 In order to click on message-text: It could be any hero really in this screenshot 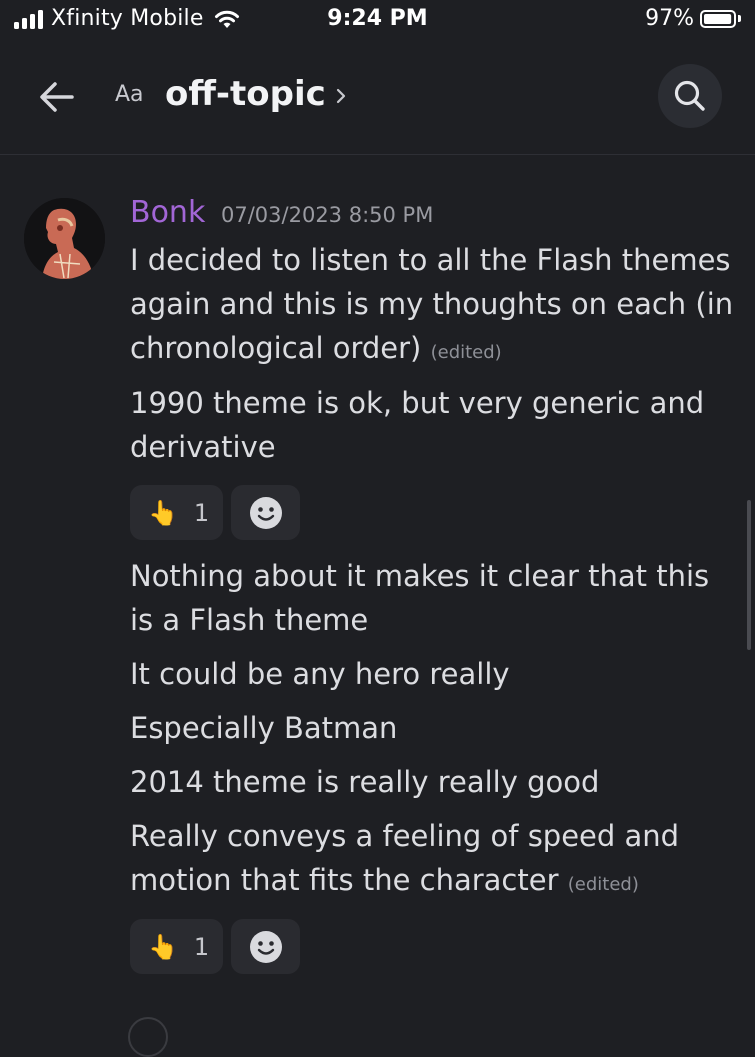, I will do `click(435, 674)`.